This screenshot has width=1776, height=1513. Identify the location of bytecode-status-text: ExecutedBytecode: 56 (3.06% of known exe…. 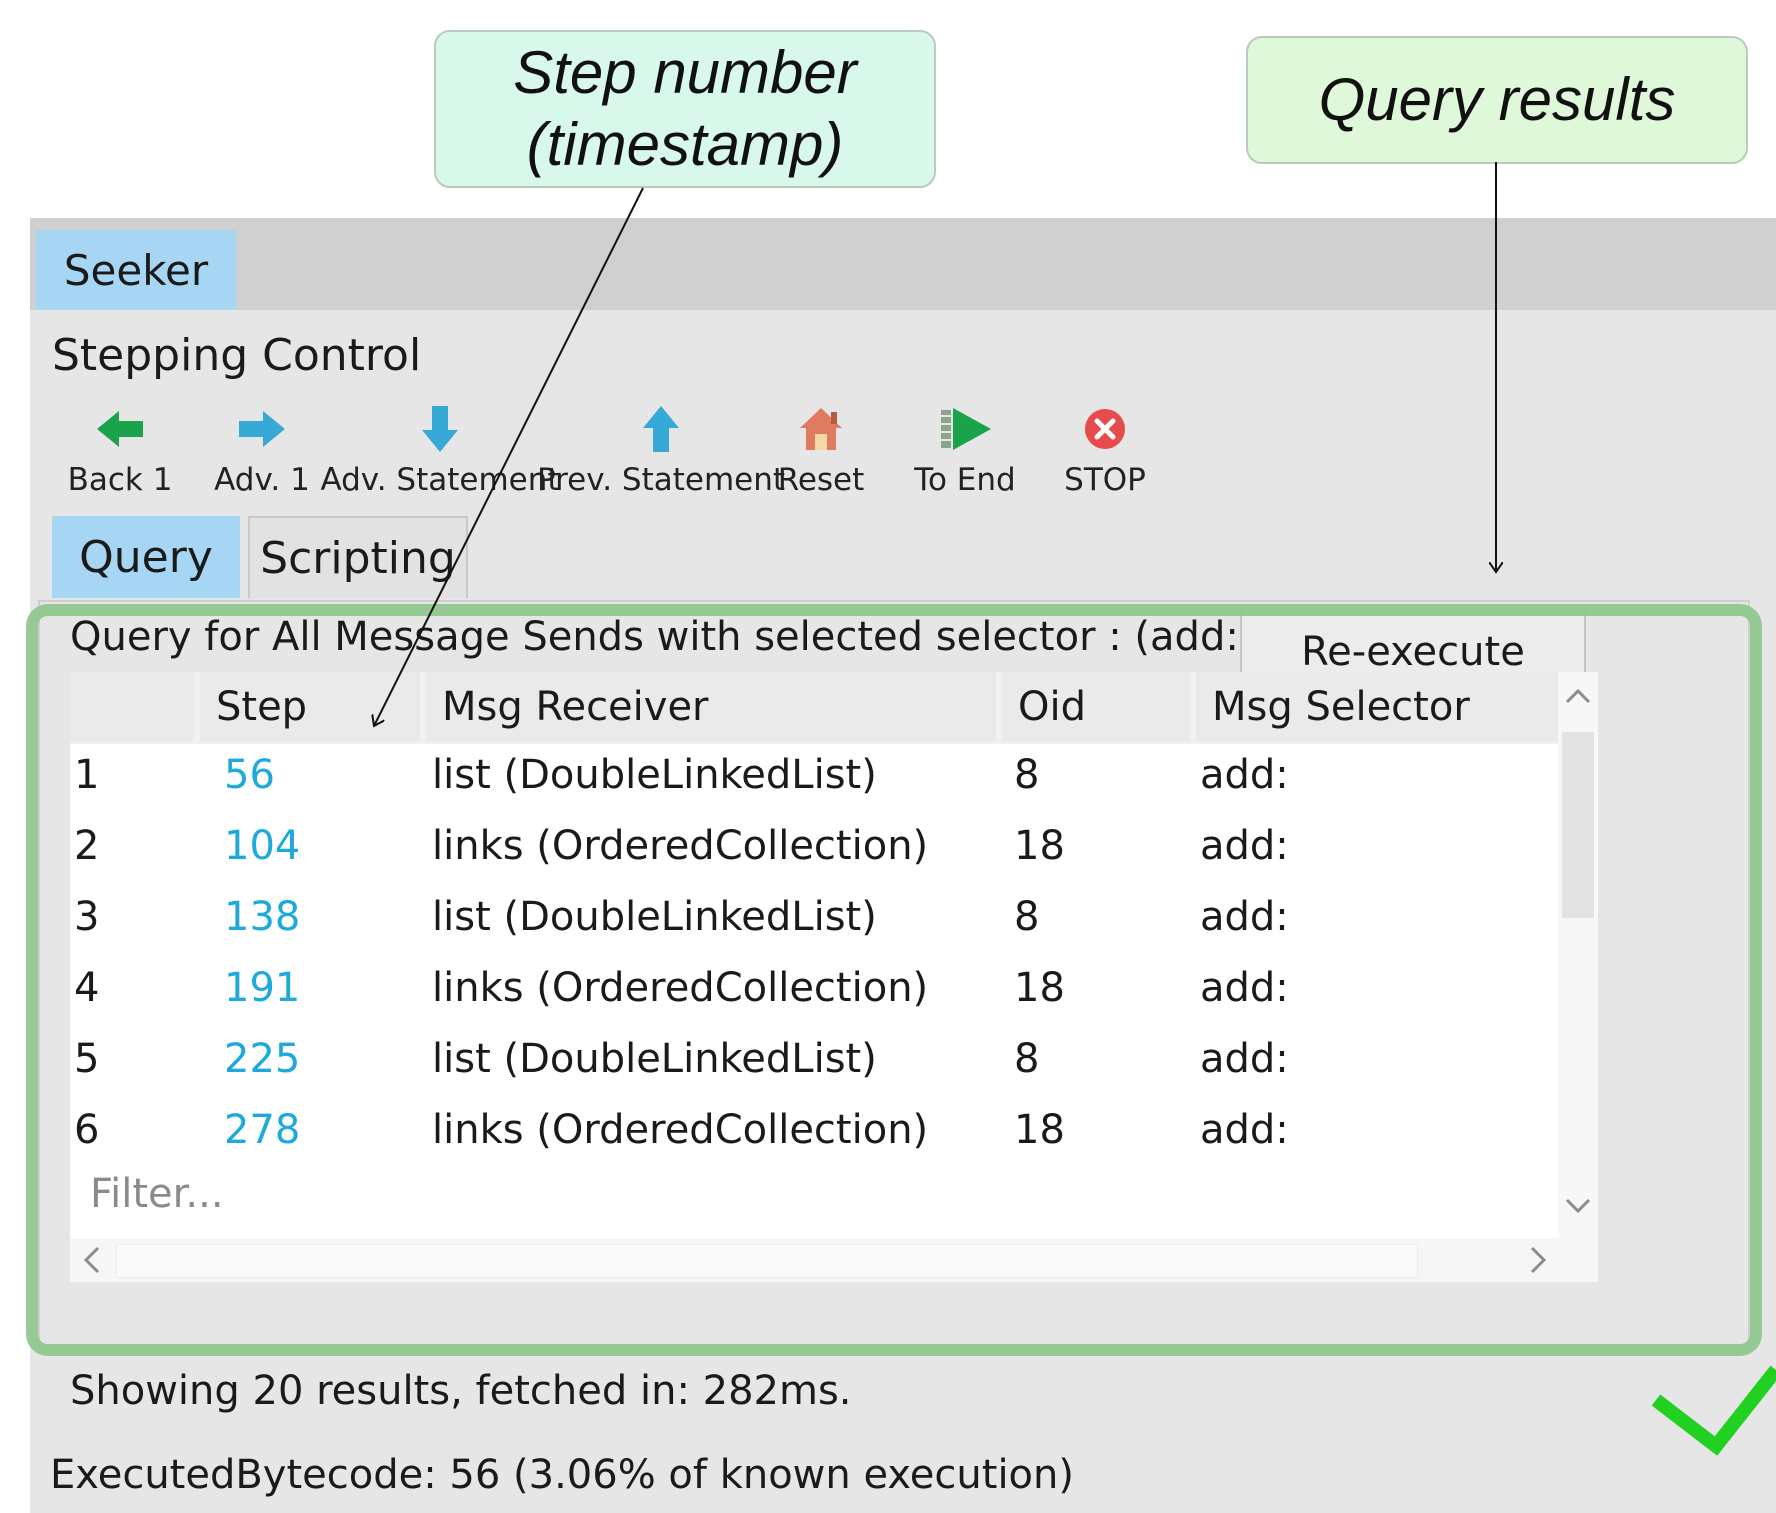
(562, 1475).